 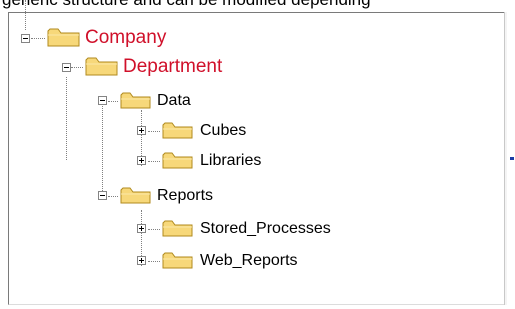 I want to click on panel-right-border, so click(x=505, y=158).